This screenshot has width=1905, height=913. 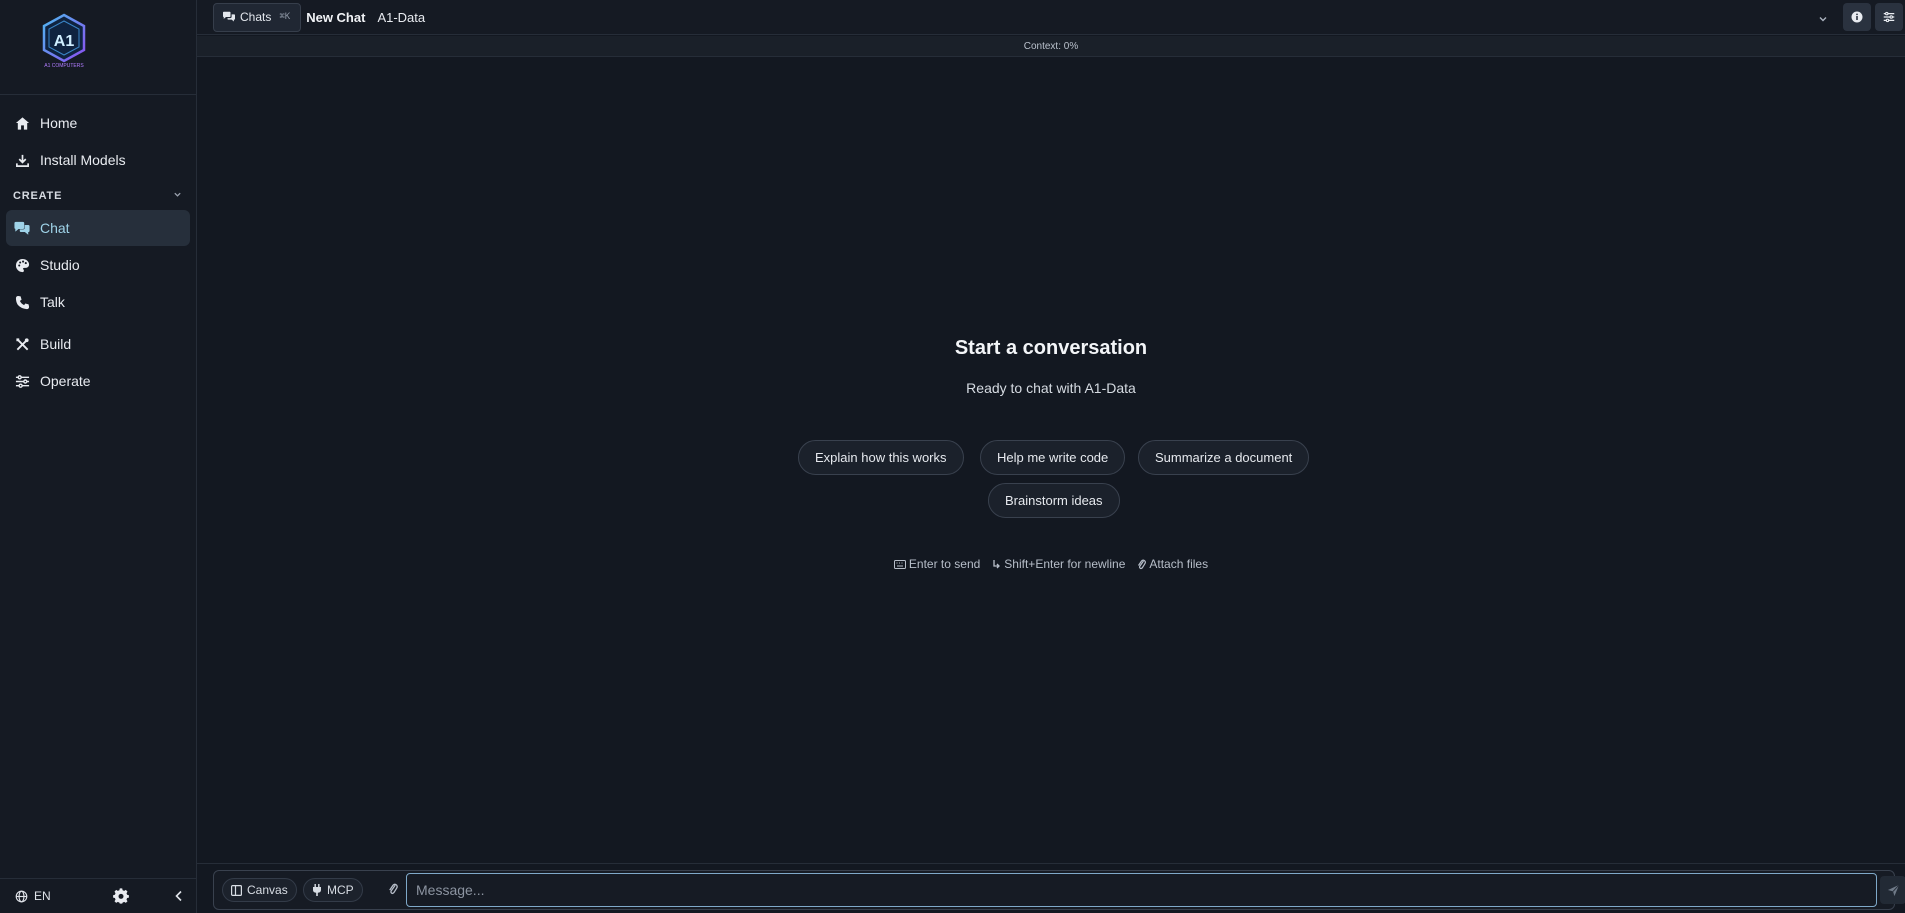 What do you see at coordinates (317, 890) in the screenshot?
I see `plug-icon` at bounding box center [317, 890].